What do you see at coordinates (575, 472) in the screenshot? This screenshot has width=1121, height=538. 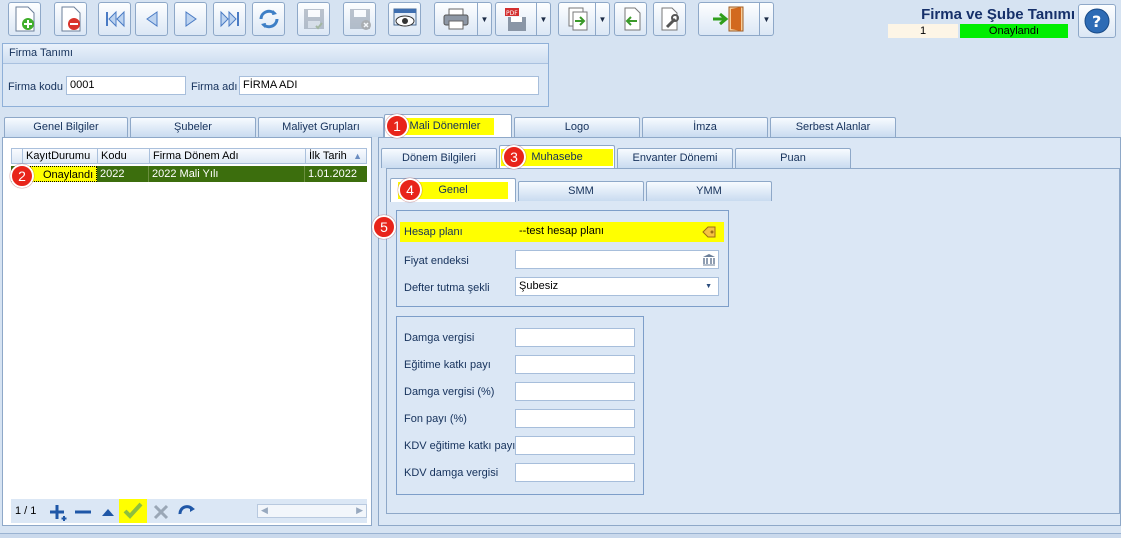 I see `kdv-damga-vergisi-input` at bounding box center [575, 472].